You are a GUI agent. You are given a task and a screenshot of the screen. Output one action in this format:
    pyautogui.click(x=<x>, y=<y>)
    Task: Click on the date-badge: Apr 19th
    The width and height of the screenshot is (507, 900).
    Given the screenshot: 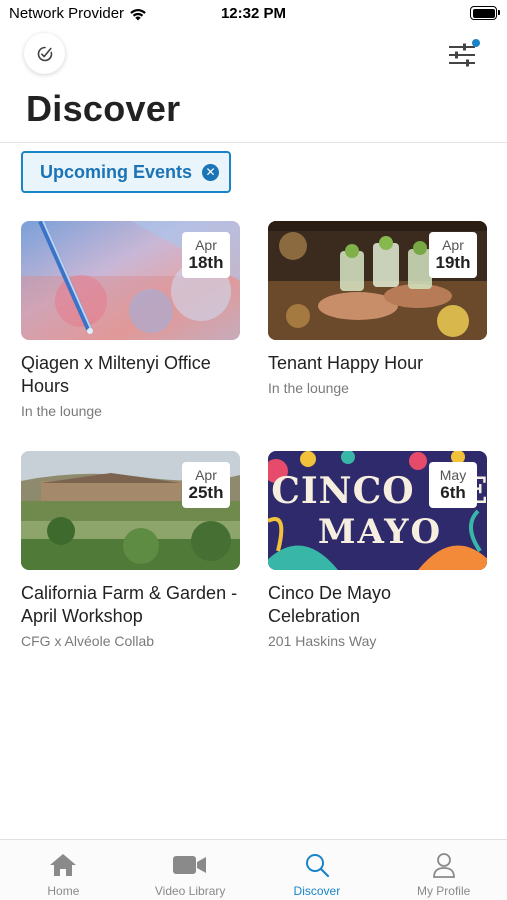 What is the action you would take?
    pyautogui.click(x=453, y=255)
    